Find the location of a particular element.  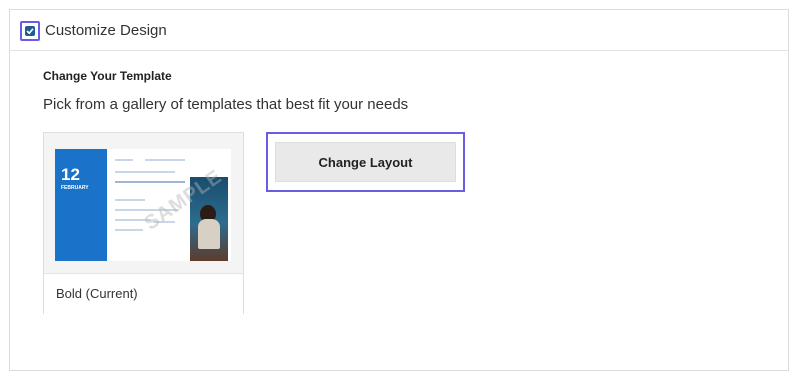

panel-title: Customize Design is located at coordinates (106, 30).